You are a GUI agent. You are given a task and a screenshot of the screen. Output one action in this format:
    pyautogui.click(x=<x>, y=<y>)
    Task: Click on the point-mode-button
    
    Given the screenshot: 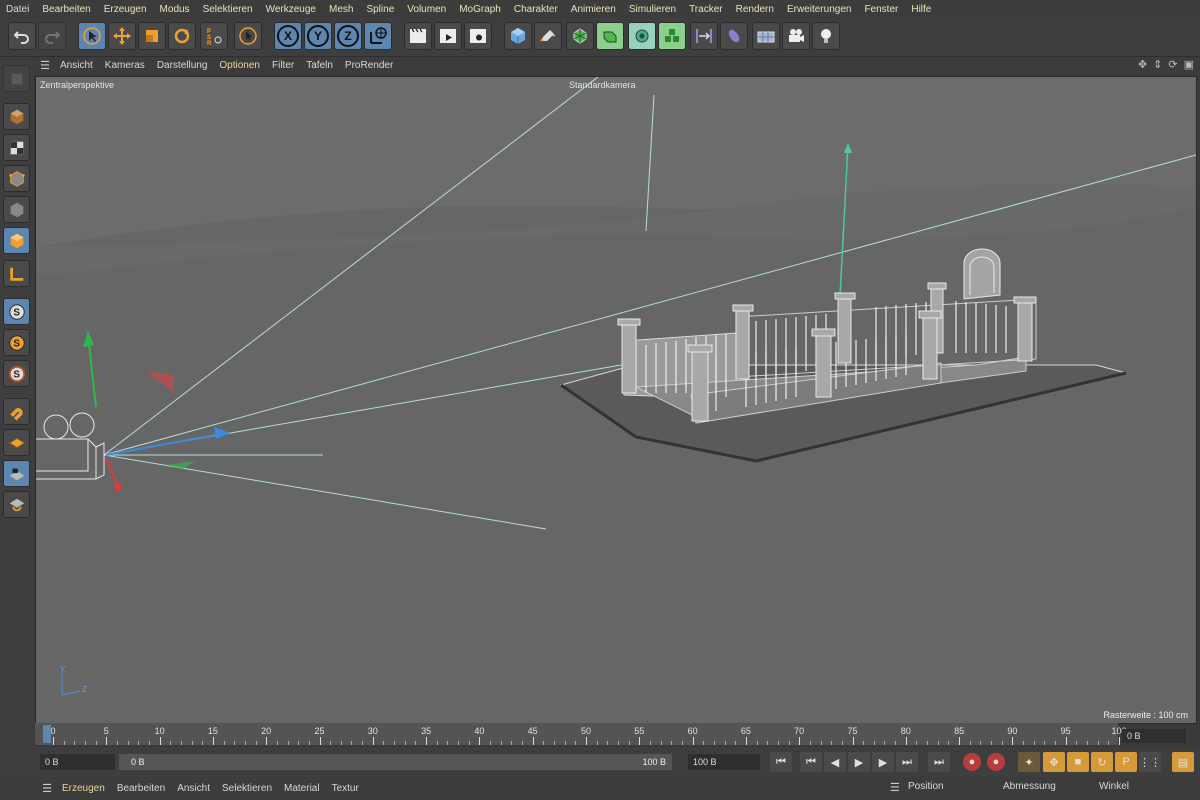 What is the action you would take?
    pyautogui.click(x=16, y=178)
    